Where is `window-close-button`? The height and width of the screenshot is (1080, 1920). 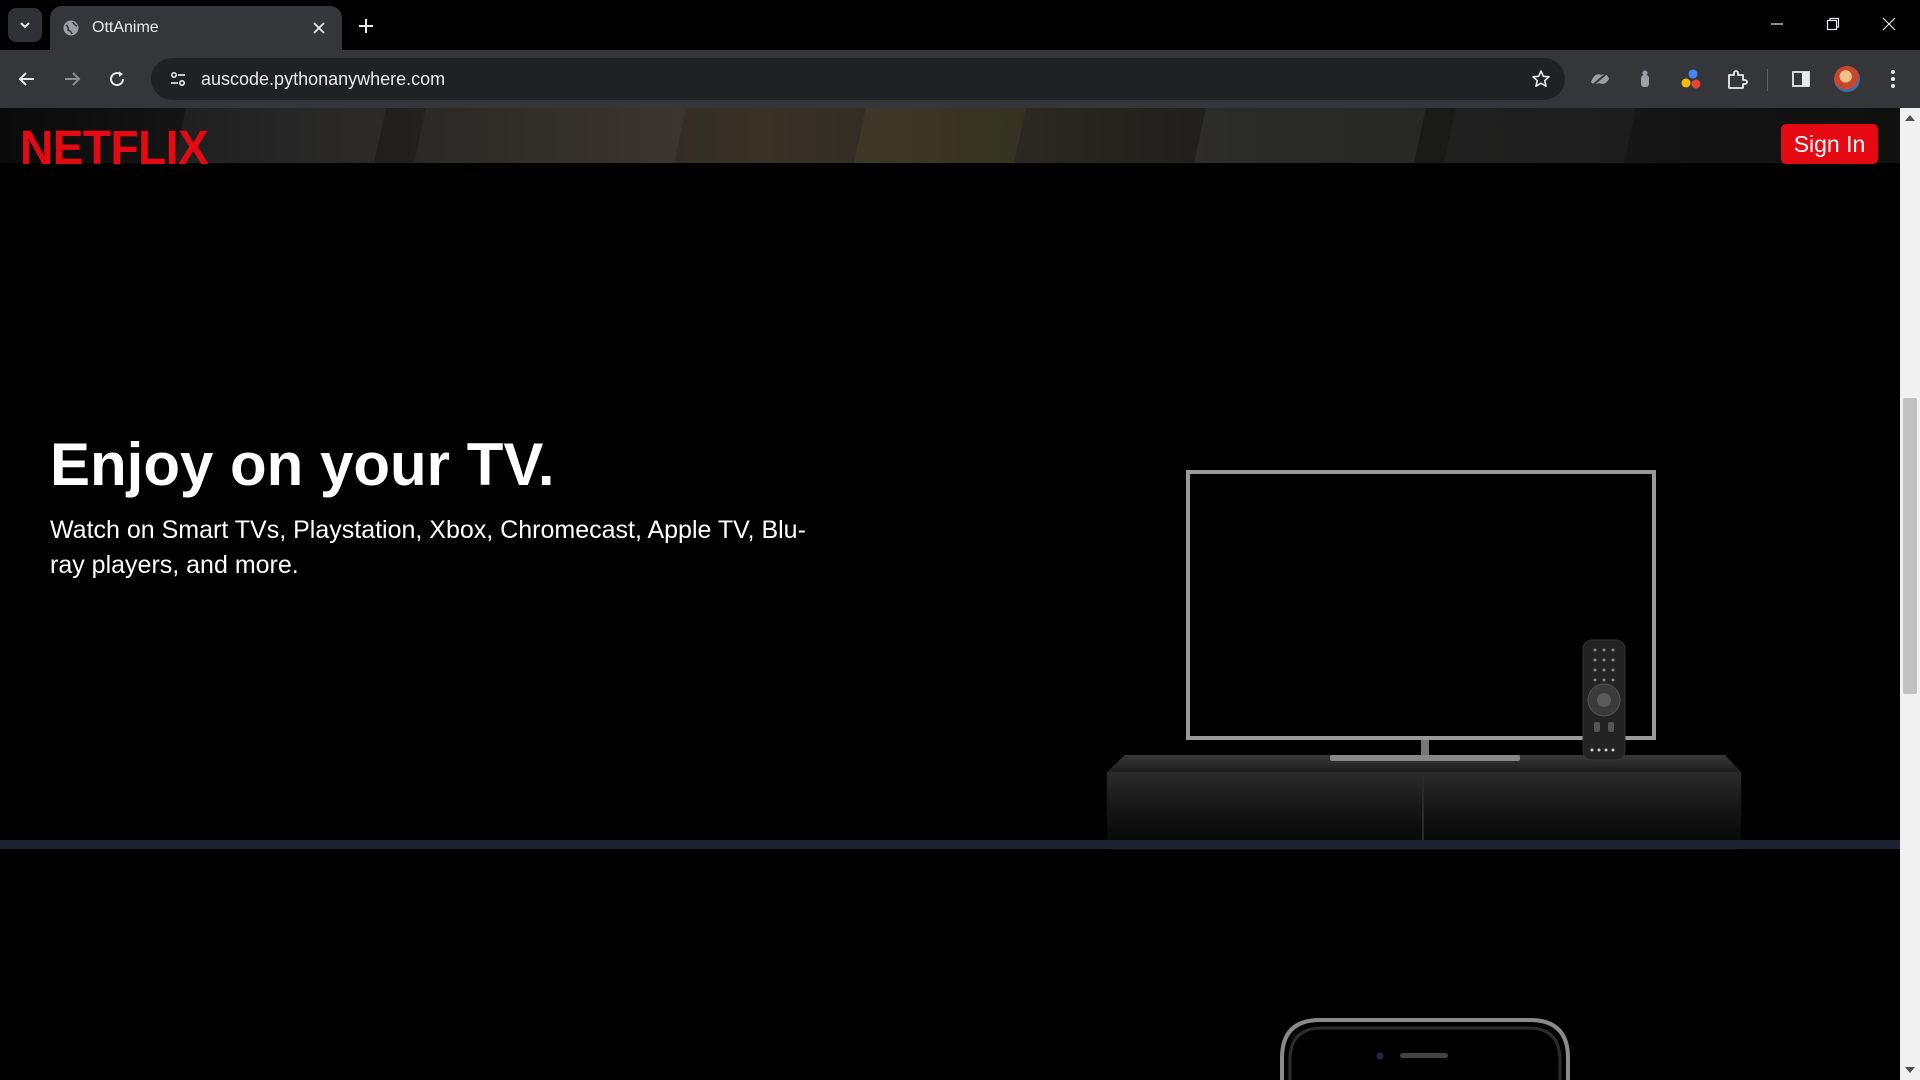 window-close-button is located at coordinates (1889, 24).